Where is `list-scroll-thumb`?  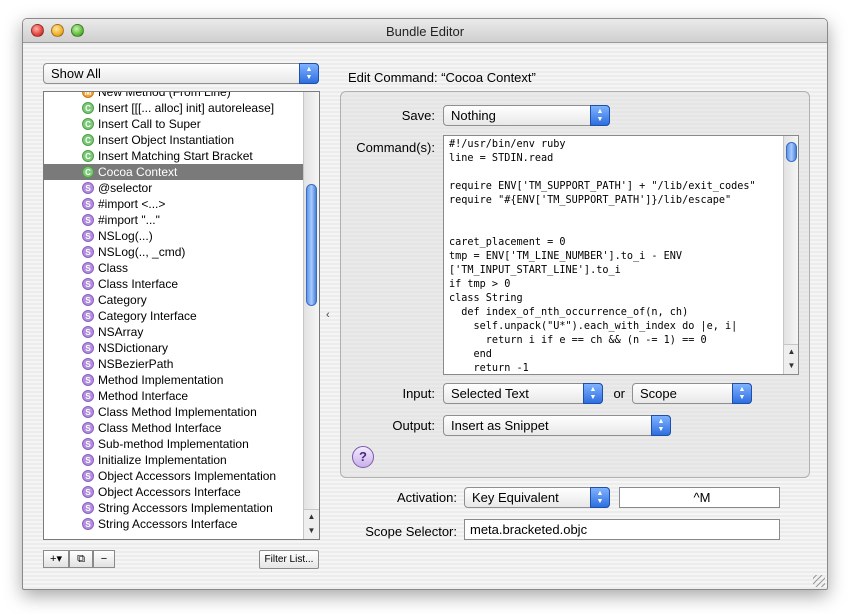
list-scroll-thumb is located at coordinates (311, 245).